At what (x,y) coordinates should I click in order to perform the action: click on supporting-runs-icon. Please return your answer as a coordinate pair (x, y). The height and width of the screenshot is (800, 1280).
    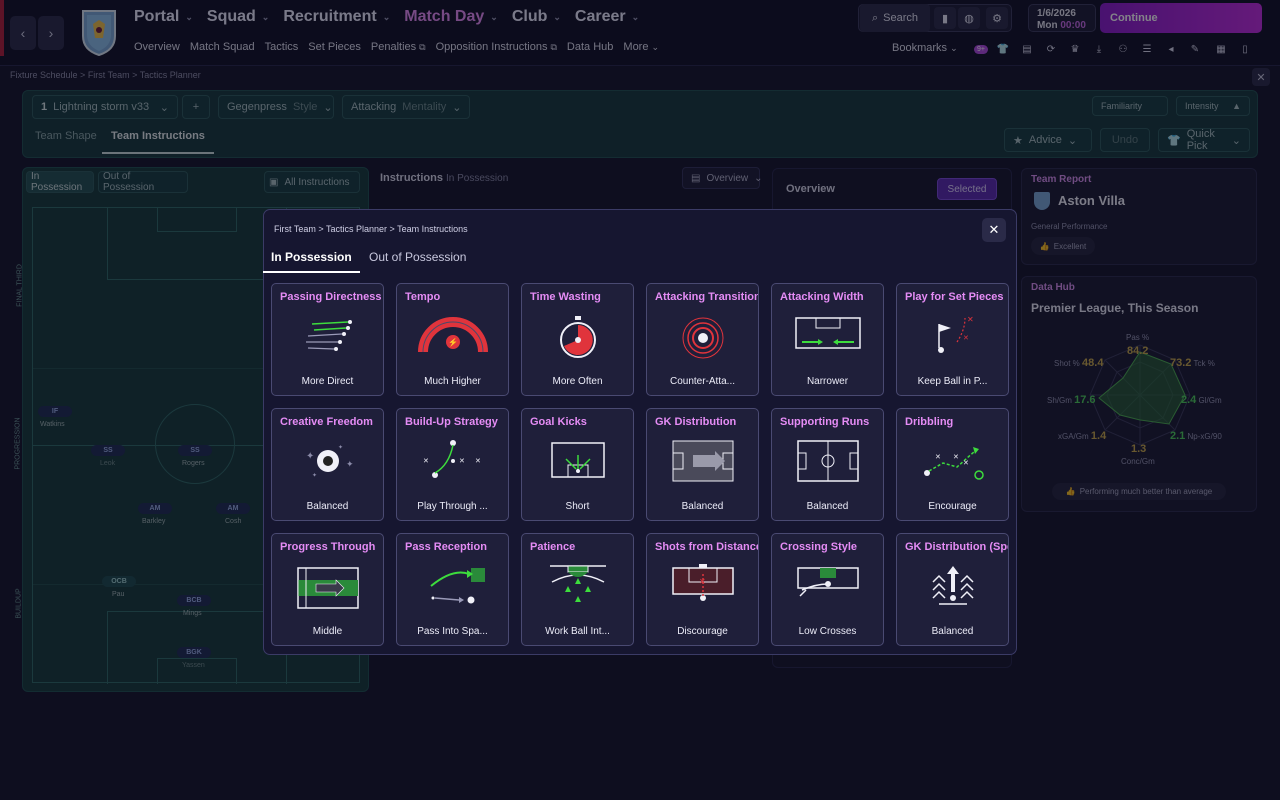
    Looking at the image, I should click on (828, 461).